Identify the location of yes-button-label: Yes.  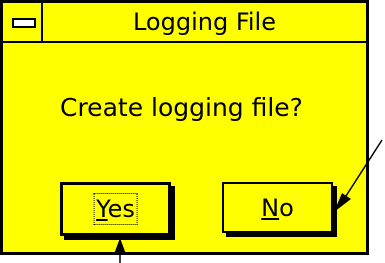
(115, 209).